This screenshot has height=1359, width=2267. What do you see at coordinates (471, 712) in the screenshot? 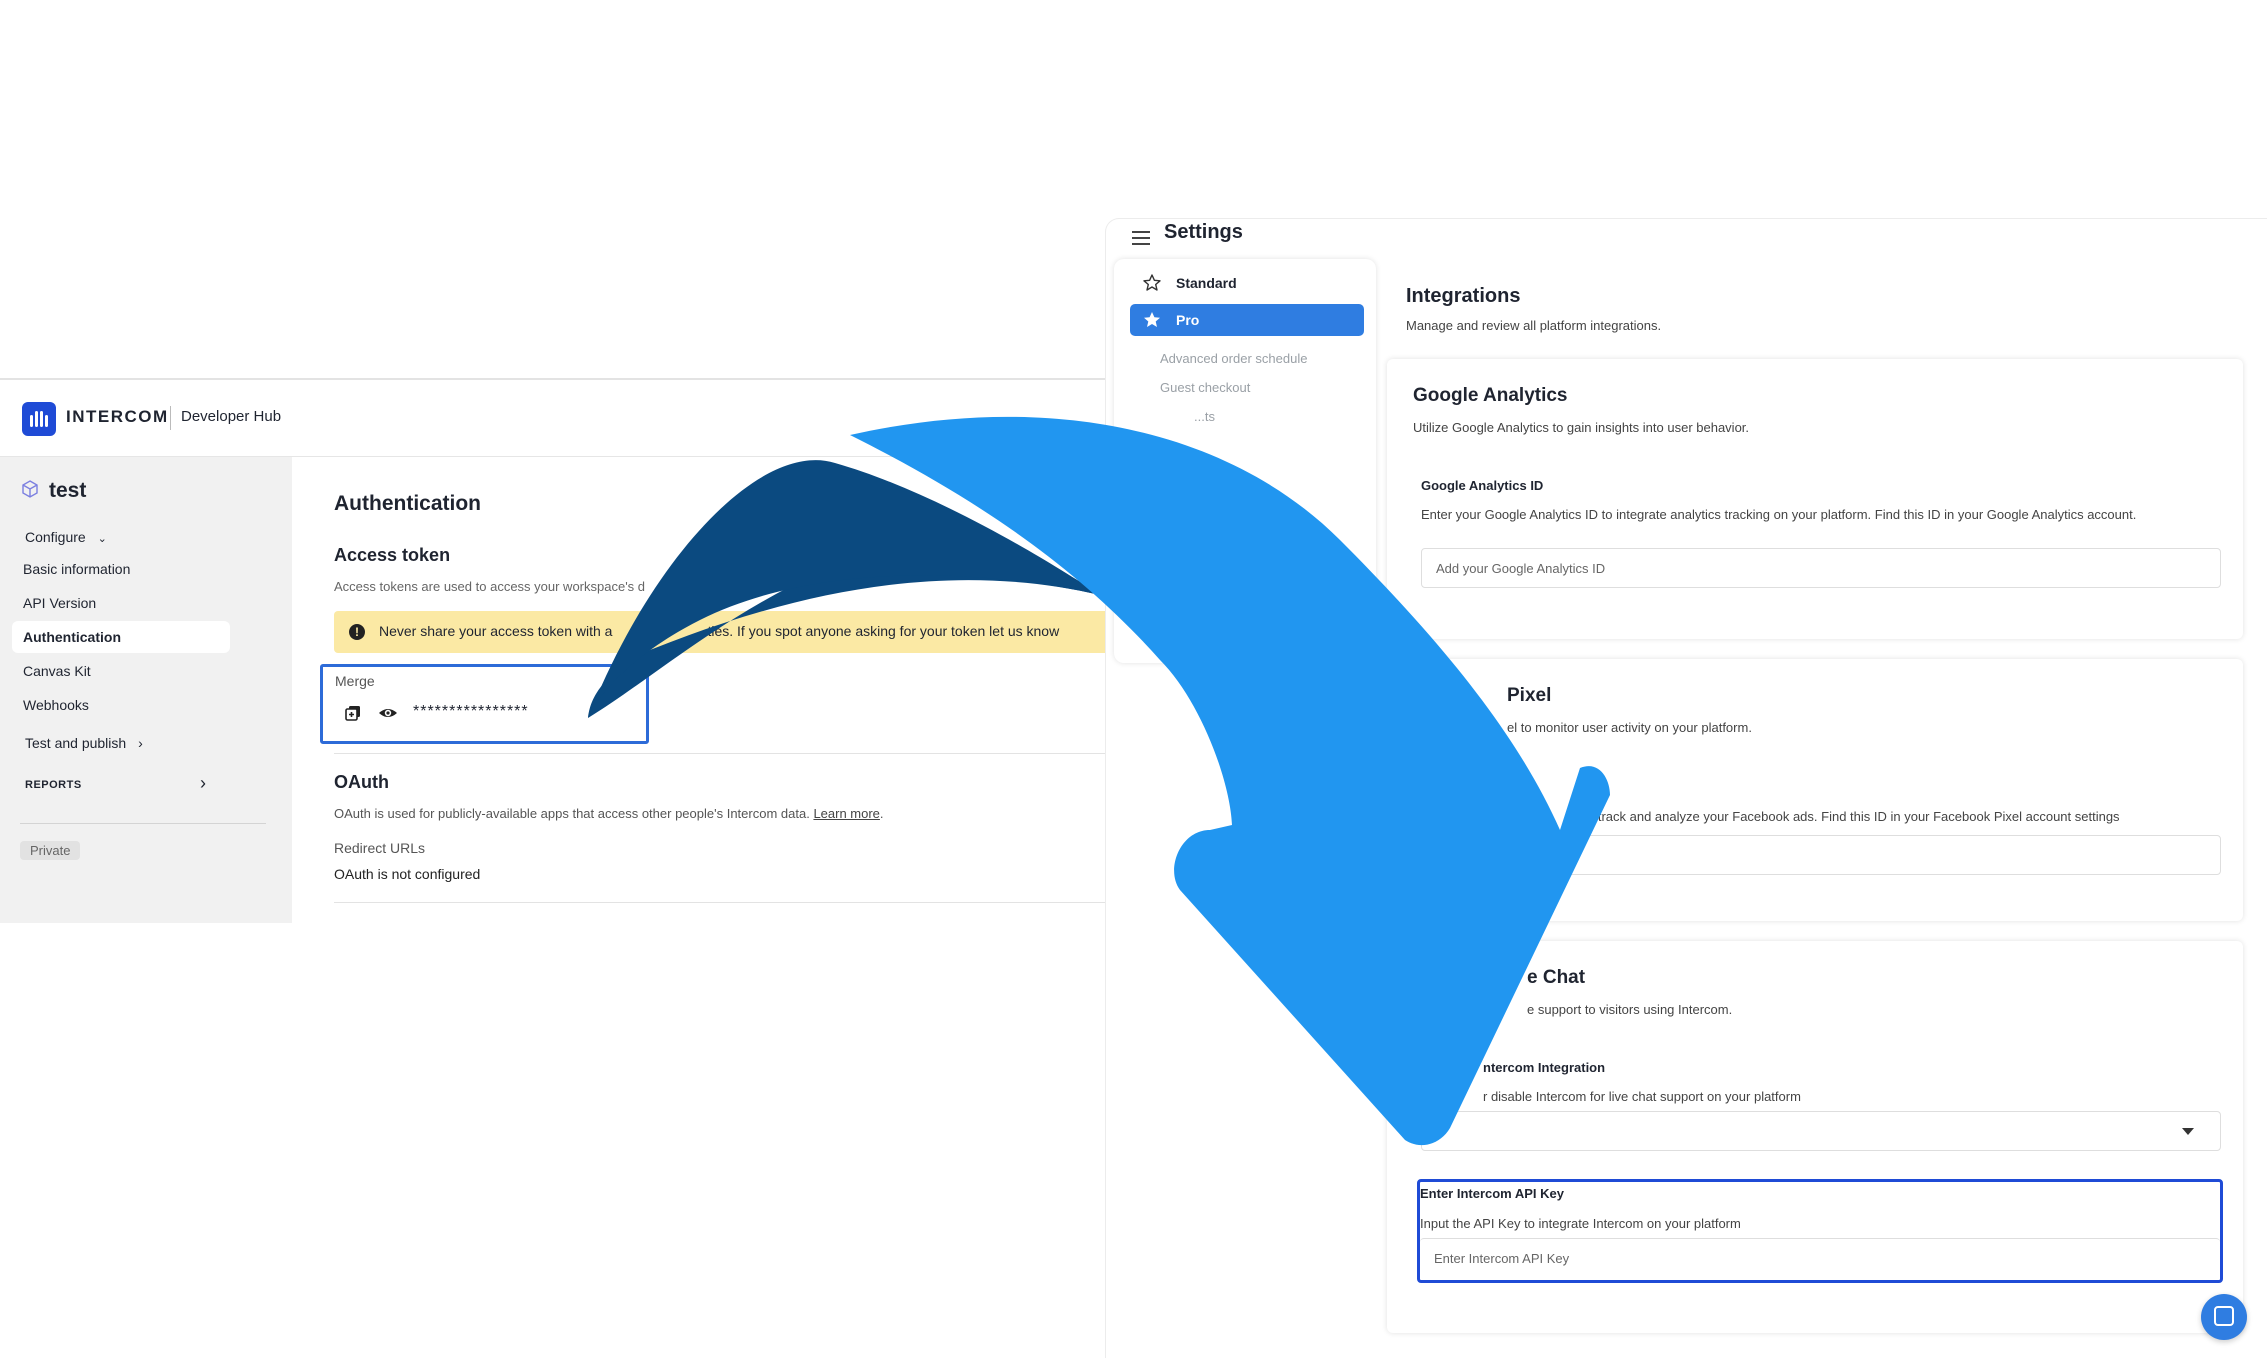
I see `token-value: ****************` at bounding box center [471, 712].